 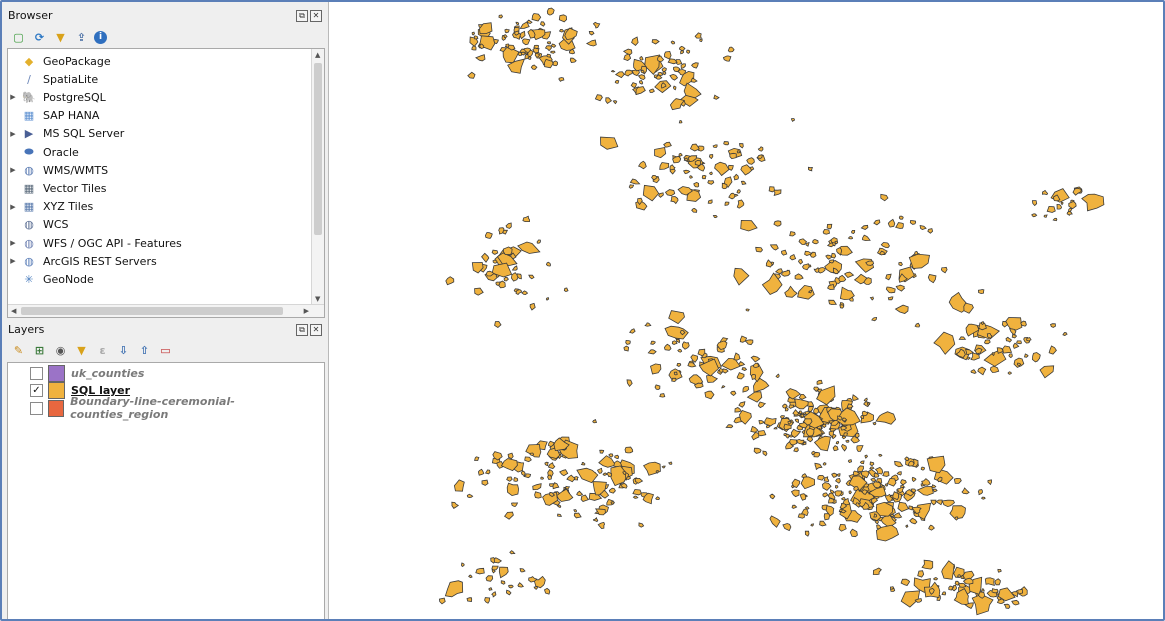 I want to click on browser-item-geonode: ✳ GeoNode, so click(x=50, y=279).